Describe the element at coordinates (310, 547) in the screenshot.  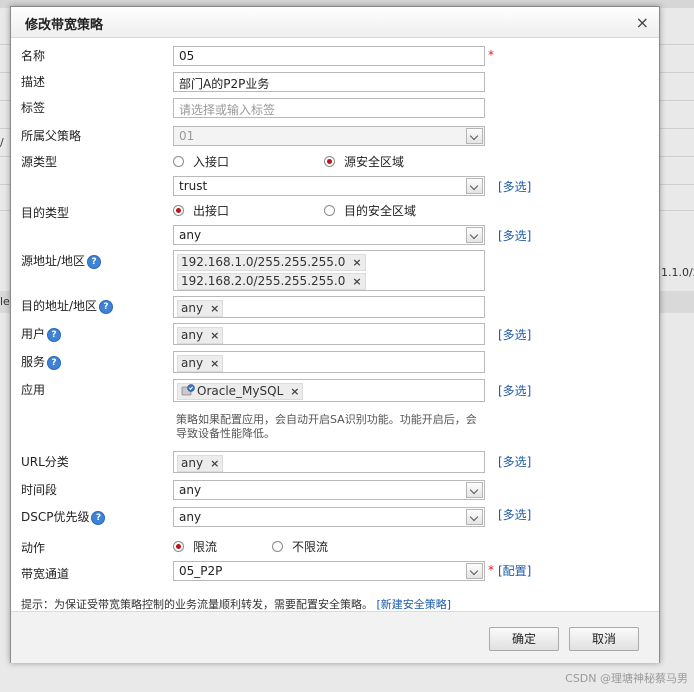
I see `radio-label: 不限流` at that location.